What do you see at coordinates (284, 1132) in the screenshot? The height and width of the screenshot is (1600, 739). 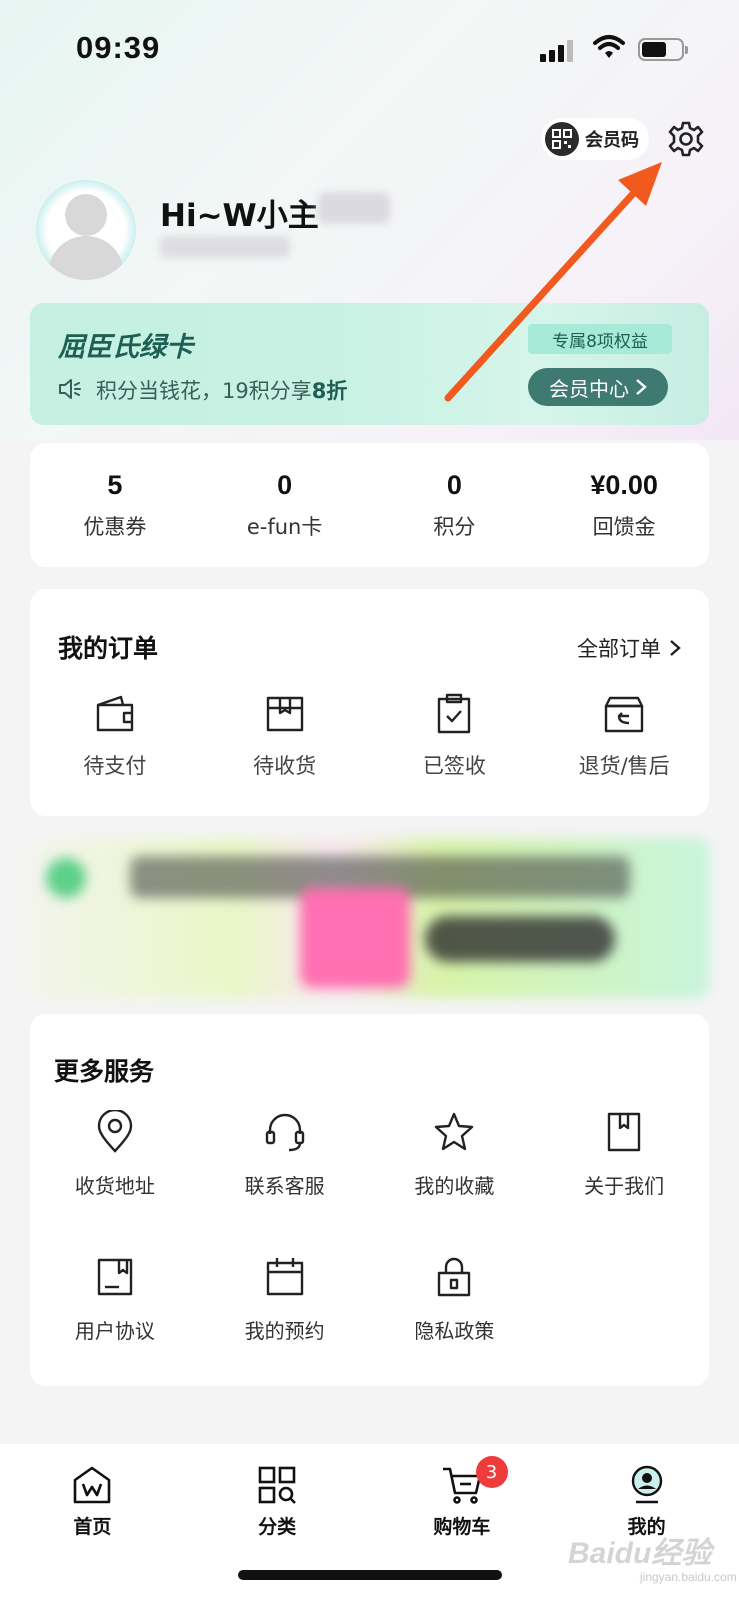 I see `headset-icon` at bounding box center [284, 1132].